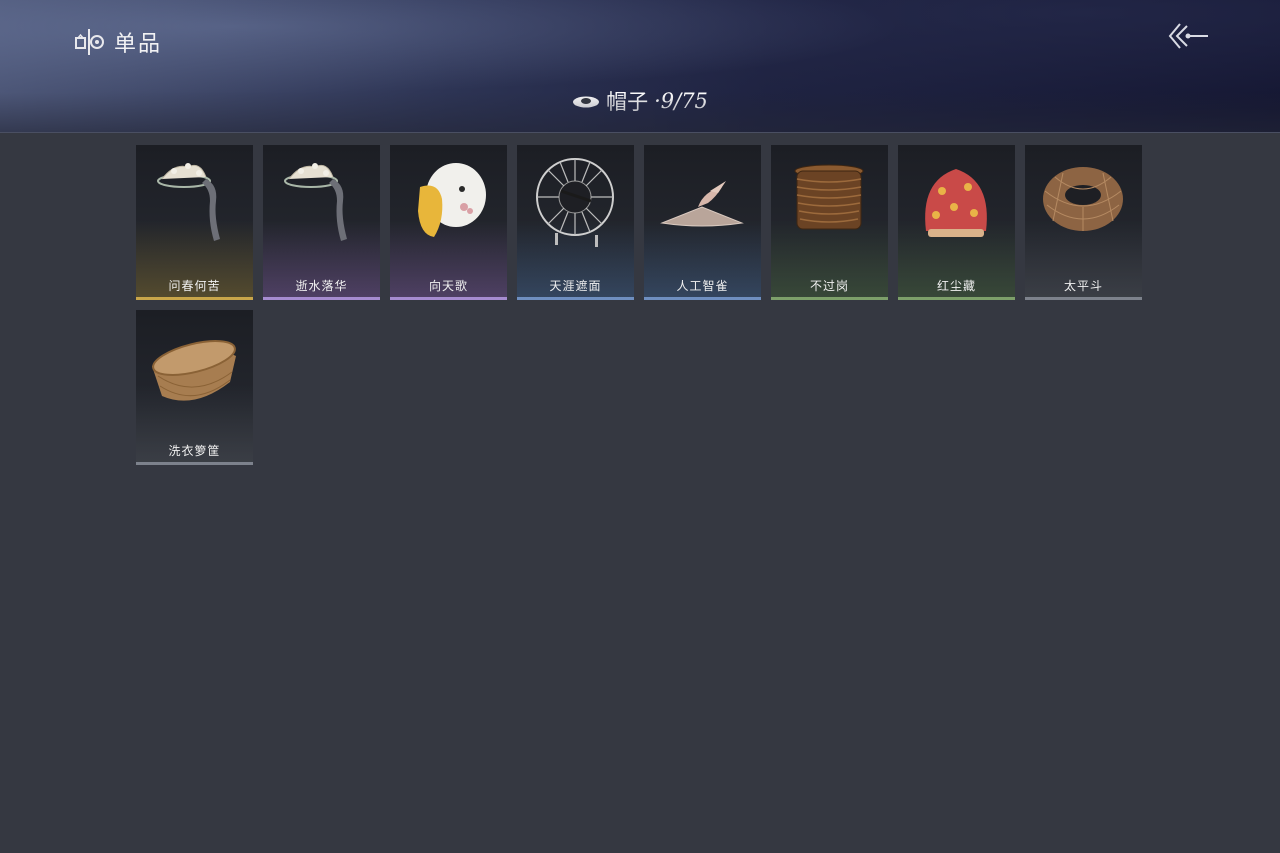  What do you see at coordinates (1083, 286) in the screenshot?
I see `item-name: 太平斗` at bounding box center [1083, 286].